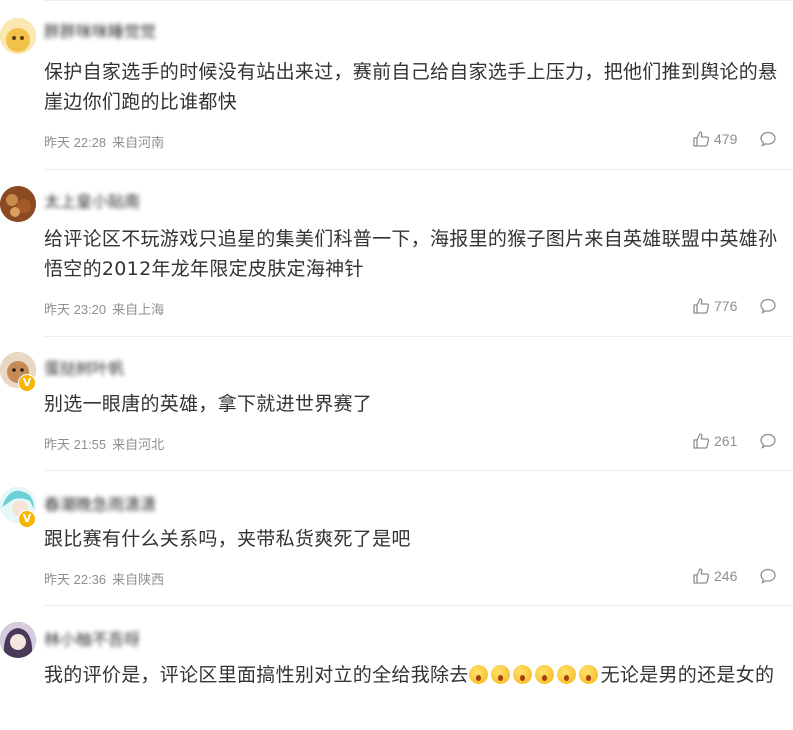 The height and width of the screenshot is (730, 793). Describe the element at coordinates (100, 30) in the screenshot. I see `username: 胖胖咪咪睡觉觉` at that location.